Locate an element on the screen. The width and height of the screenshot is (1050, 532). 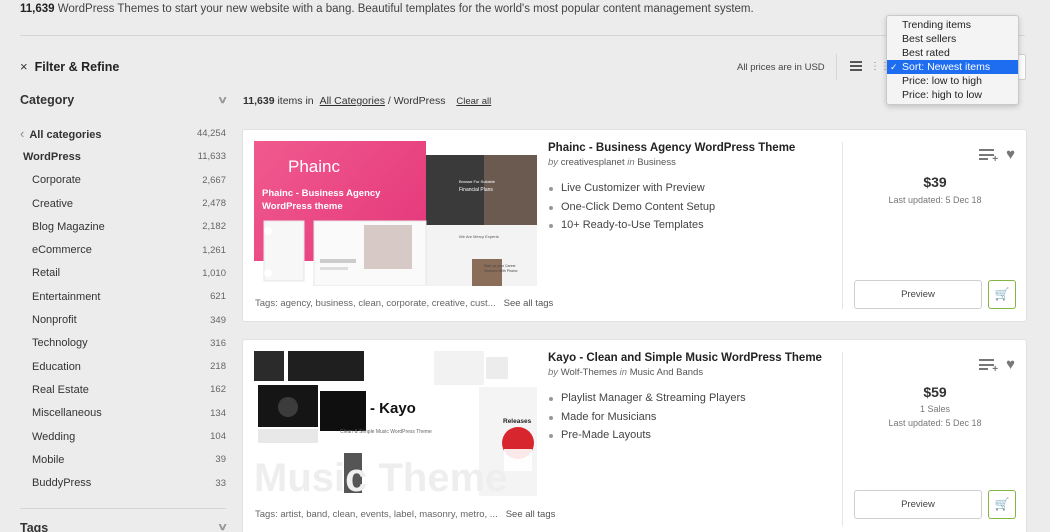
sidebar-item-label: Education is located at coordinates (56, 366).